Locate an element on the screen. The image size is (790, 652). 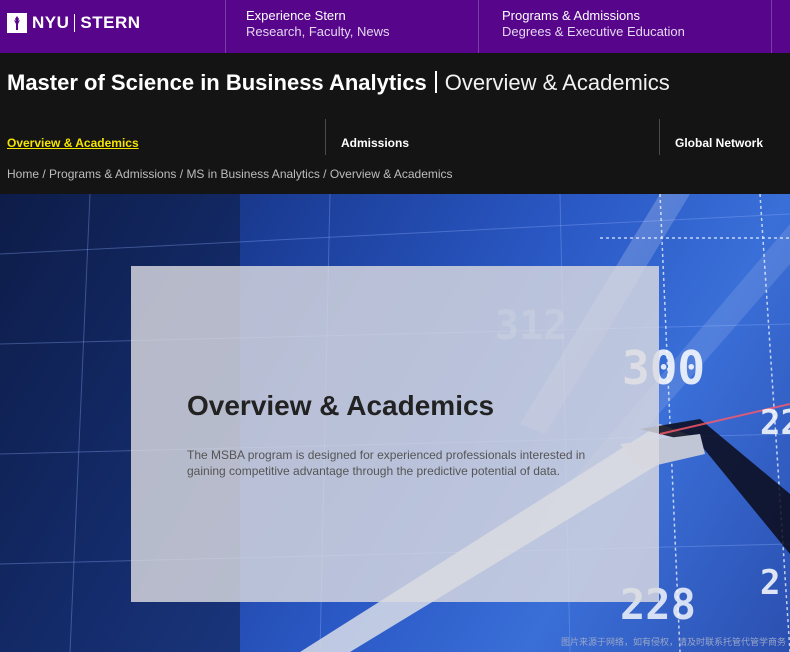
top-nav-title: Programs & Admissions is located at coordinates (571, 15).